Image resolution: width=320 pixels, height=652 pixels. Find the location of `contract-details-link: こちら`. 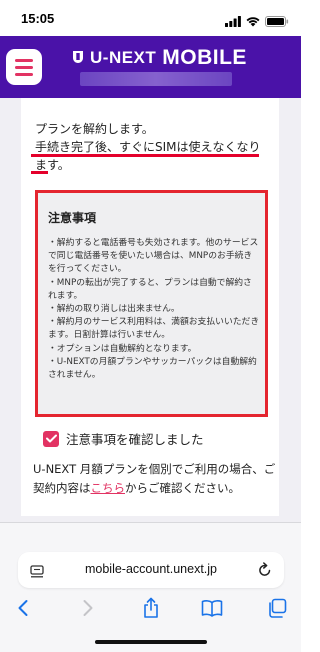

contract-details-link: こちら is located at coordinates (108, 488).